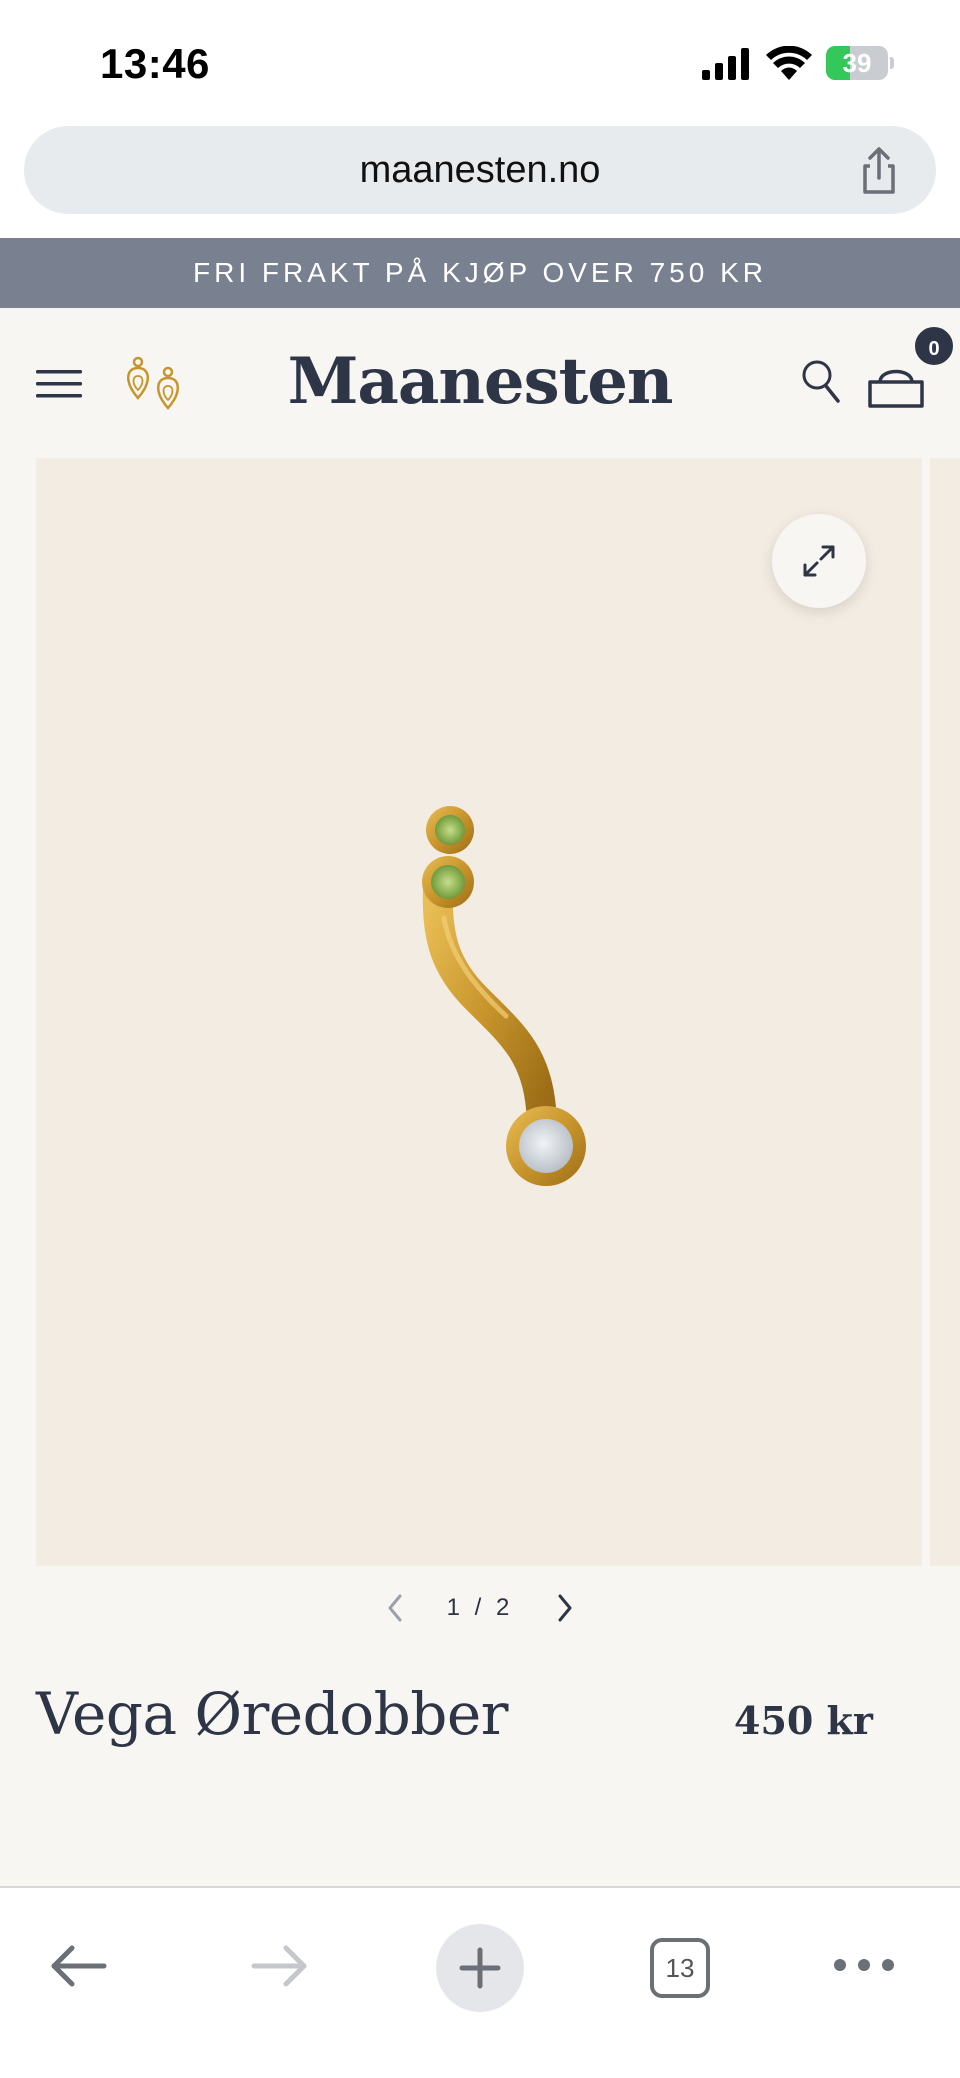 The height and width of the screenshot is (2078, 960). What do you see at coordinates (280, 1966) in the screenshot?
I see `arrow-right-icon` at bounding box center [280, 1966].